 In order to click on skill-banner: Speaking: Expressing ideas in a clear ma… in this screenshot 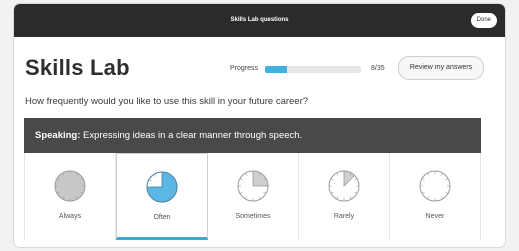, I will do `click(252, 135)`.